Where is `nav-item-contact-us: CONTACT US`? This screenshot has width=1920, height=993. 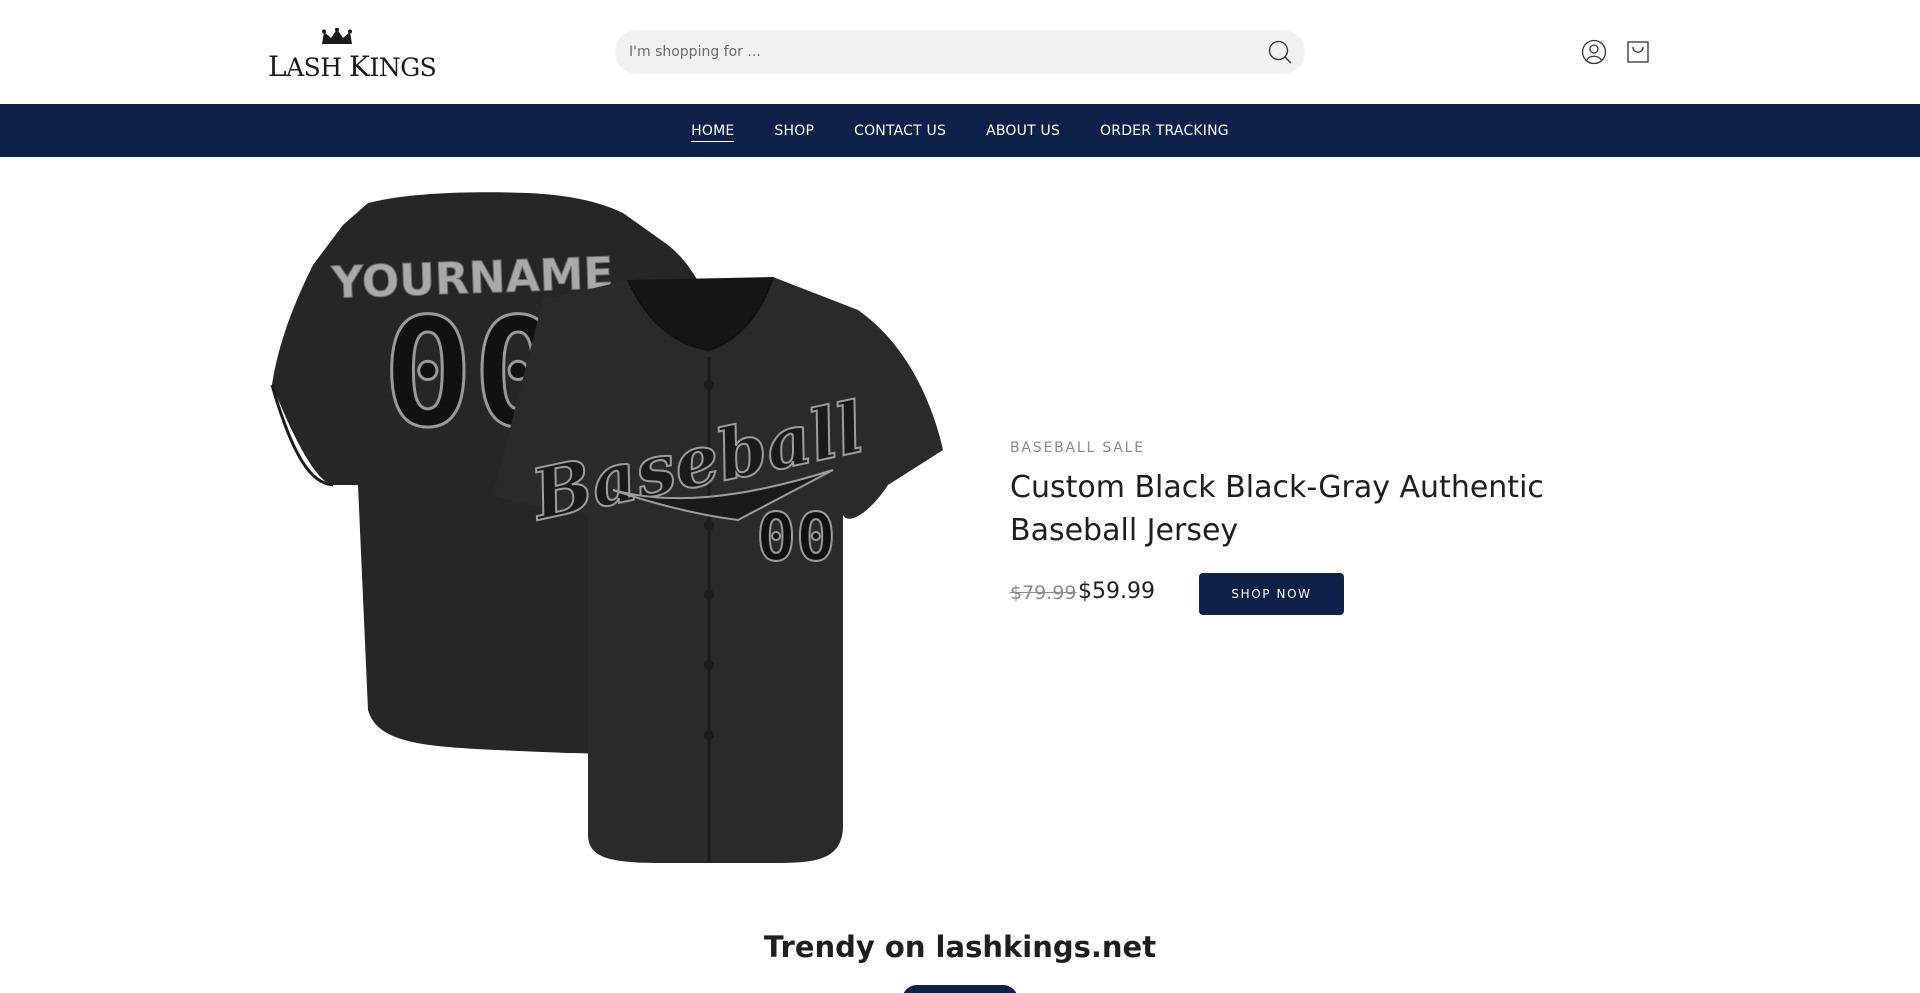 nav-item-contact-us: CONTACT US is located at coordinates (900, 131).